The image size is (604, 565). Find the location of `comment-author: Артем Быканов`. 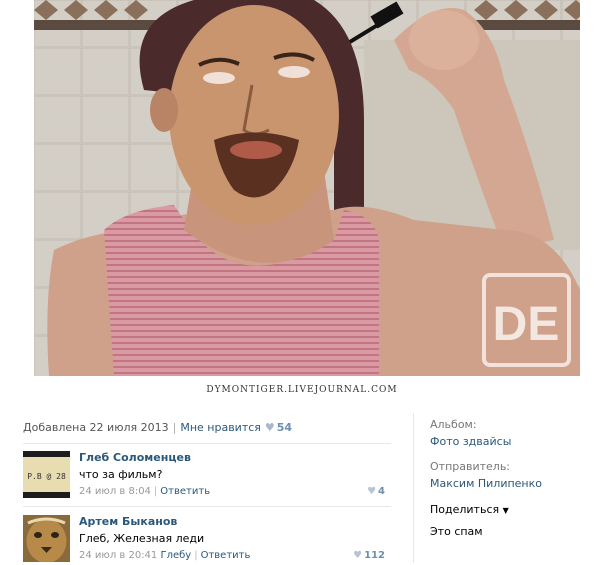

comment-author: Артем Быканов is located at coordinates (128, 521).